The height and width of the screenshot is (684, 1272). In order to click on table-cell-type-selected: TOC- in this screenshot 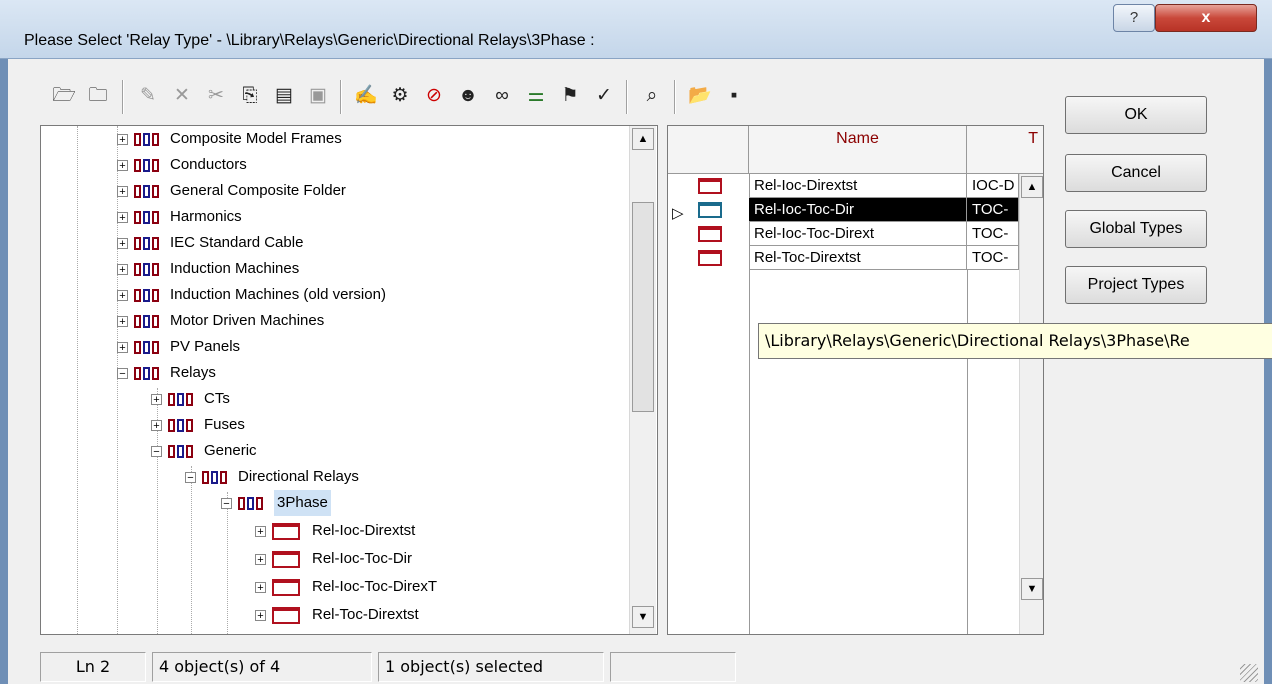, I will do `click(993, 210)`.